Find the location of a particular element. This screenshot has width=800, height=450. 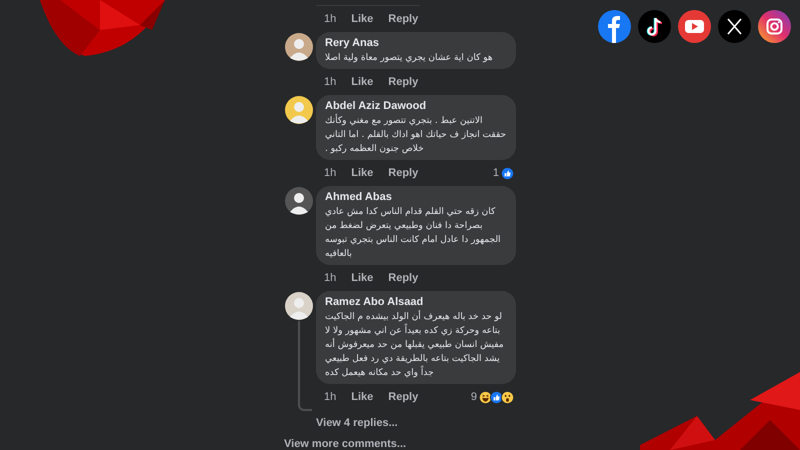

comment-text: كان زقه حتي القلم قدام الناس كدا مش عادي بصراحة دا فنان وطبيعي يتعرض لضغط من الجمهور دا عادل امام كانت الناس بتجري تبوسه بالعافيه is located at coordinates (413, 233).